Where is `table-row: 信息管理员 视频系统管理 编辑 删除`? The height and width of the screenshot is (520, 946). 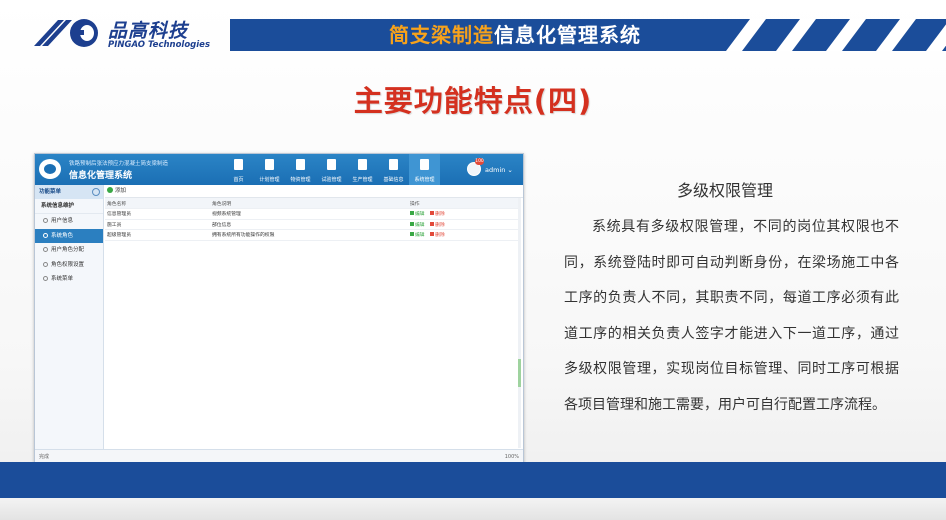 table-row: 信息管理员 视频系统管理 编辑 删除 is located at coordinates (312, 214).